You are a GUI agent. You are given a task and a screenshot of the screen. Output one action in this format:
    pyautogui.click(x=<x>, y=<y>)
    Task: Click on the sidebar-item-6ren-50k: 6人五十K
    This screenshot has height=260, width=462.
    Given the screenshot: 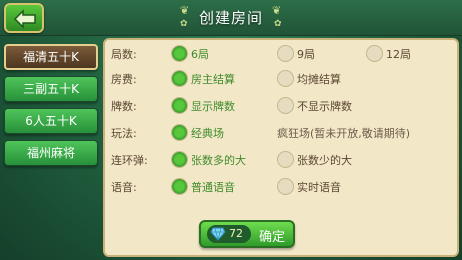 What is the action you would take?
    pyautogui.click(x=51, y=121)
    